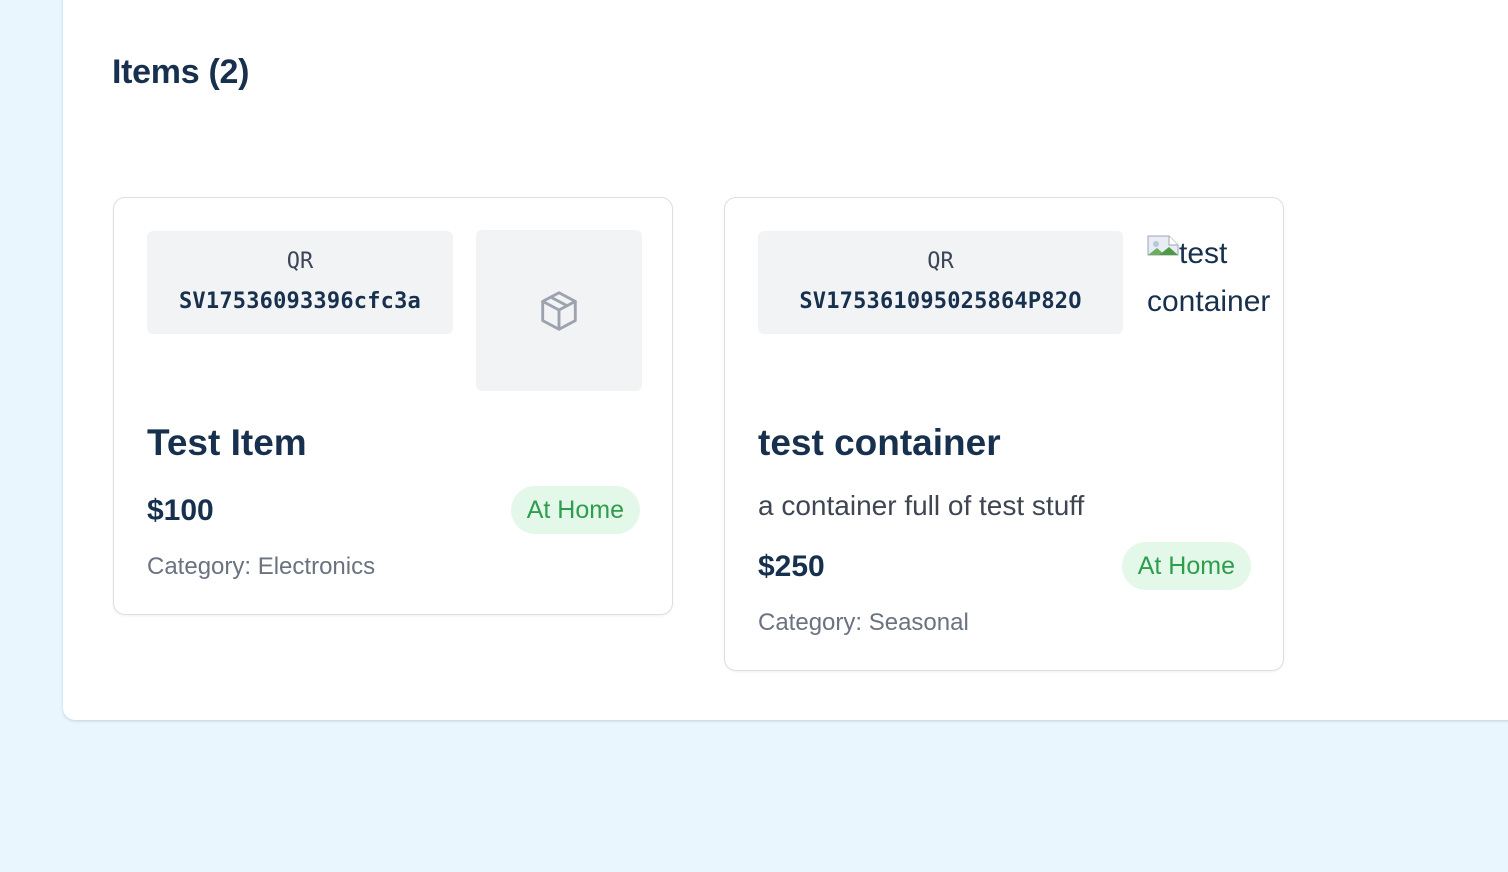 Image resolution: width=1508 pixels, height=872 pixels. What do you see at coordinates (940, 301) in the screenshot?
I see `qr-code-value: SV175361095025864P82O` at bounding box center [940, 301].